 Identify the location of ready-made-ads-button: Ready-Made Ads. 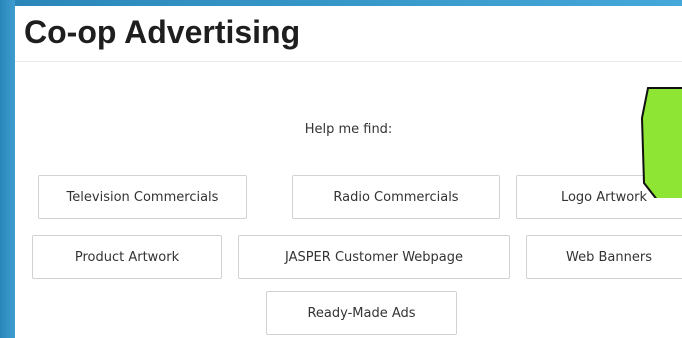
(361, 313).